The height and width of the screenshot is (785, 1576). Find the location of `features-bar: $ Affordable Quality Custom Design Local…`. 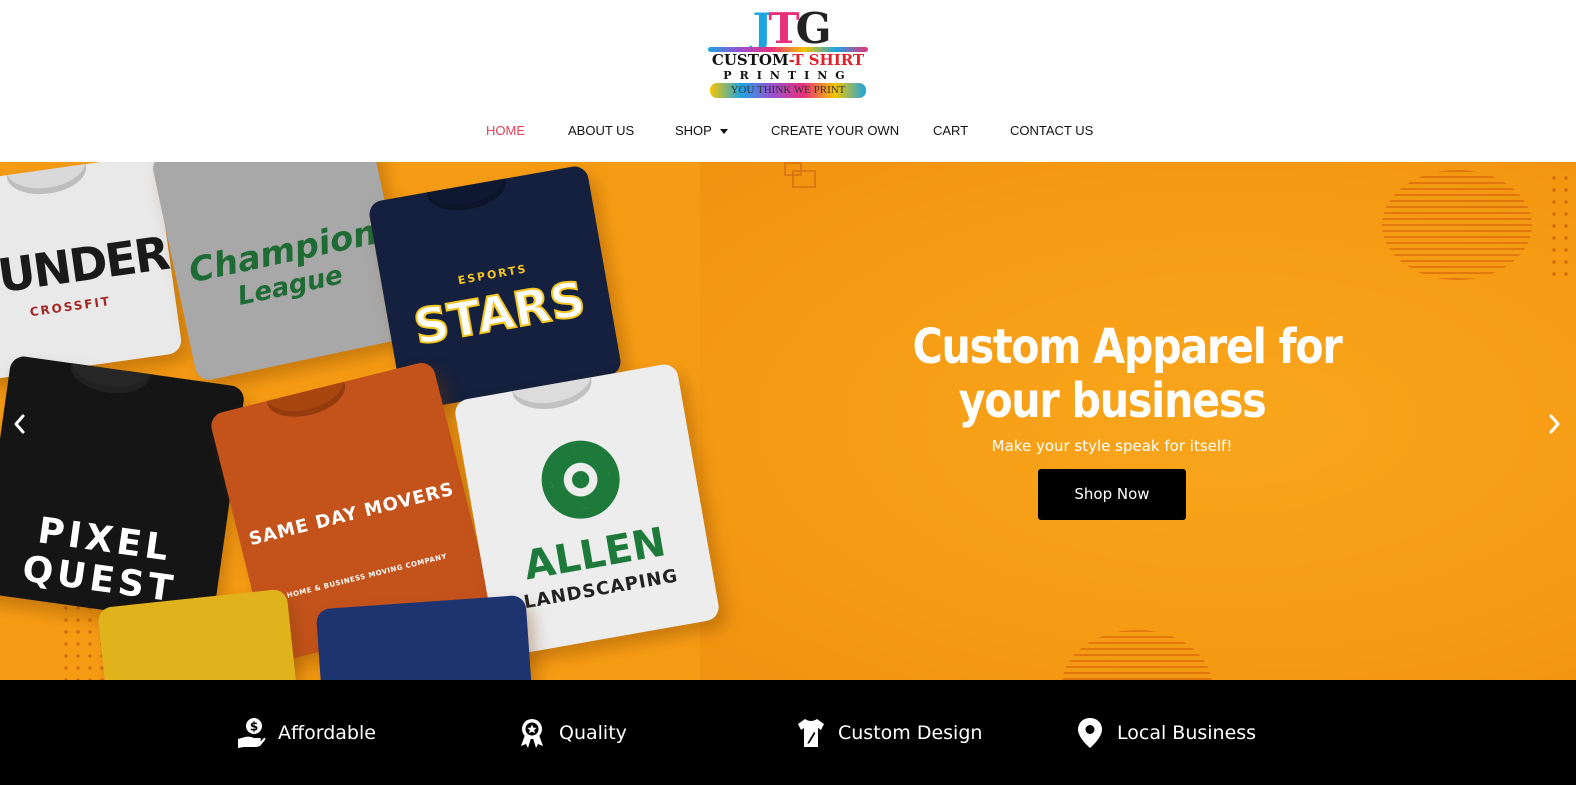

features-bar: $ Affordable Quality Custom Design Local… is located at coordinates (788, 732).